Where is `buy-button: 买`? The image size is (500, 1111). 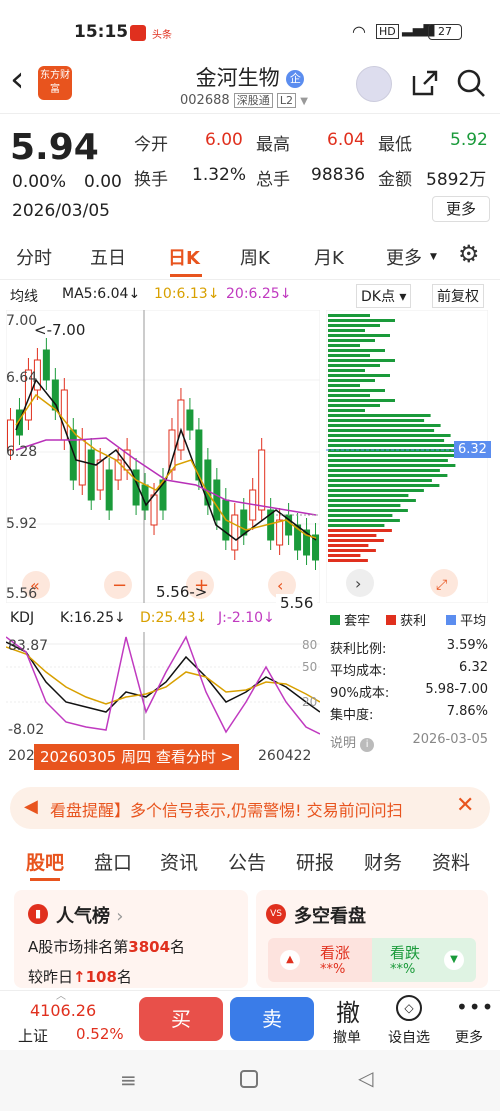 buy-button: 买 is located at coordinates (181, 1019).